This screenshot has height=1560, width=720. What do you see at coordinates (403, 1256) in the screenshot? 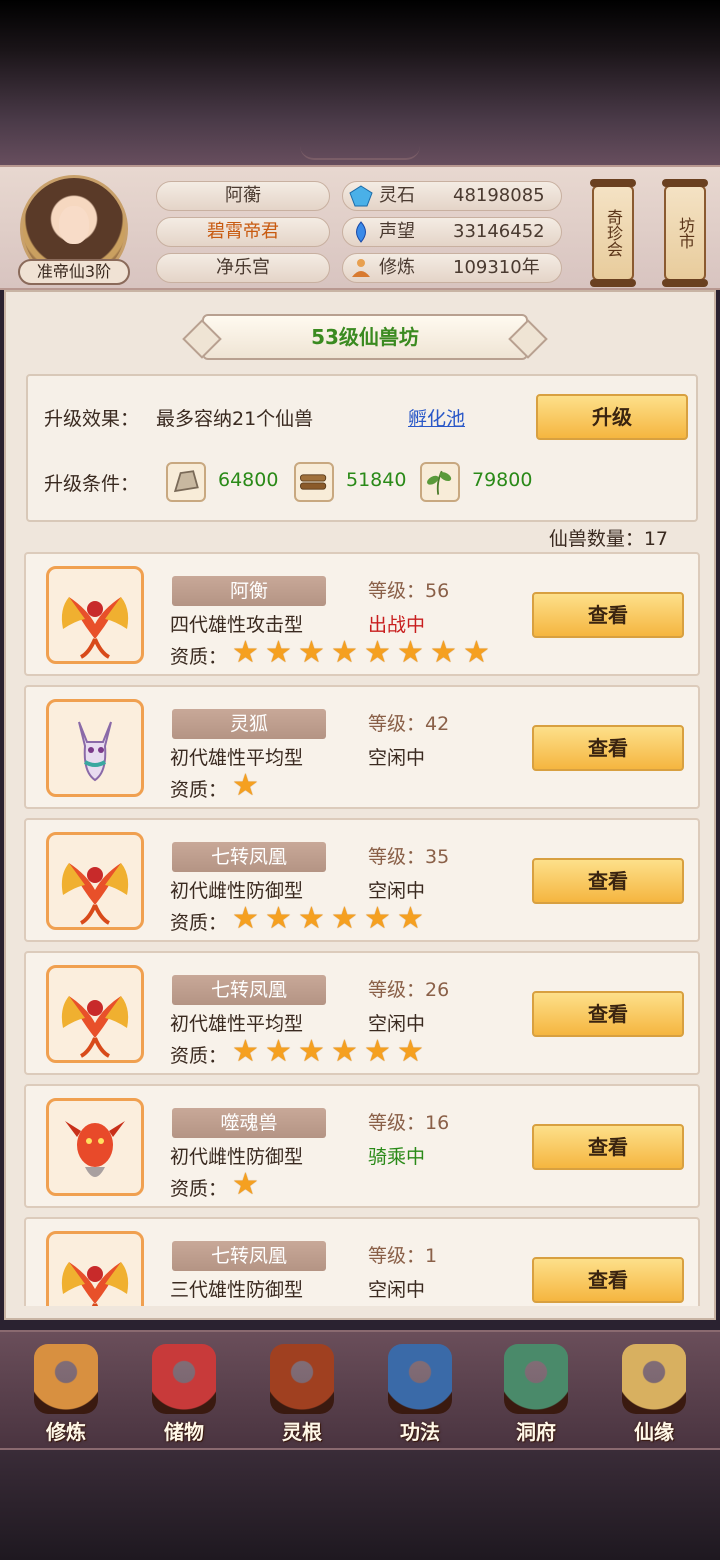
I see `beast-level: 等级：1` at bounding box center [403, 1256].